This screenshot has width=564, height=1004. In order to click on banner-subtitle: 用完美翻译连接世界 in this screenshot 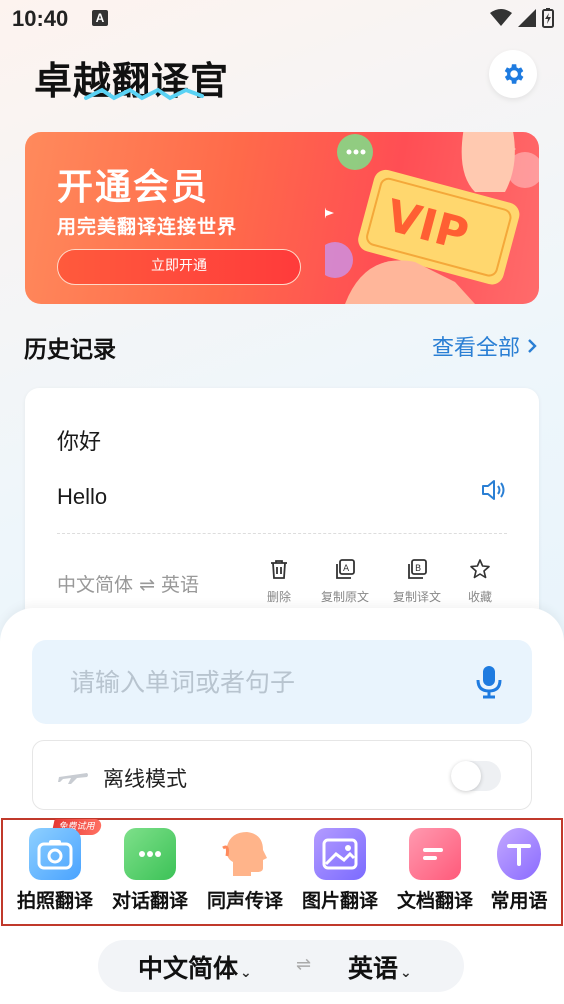, I will do `click(147, 227)`.